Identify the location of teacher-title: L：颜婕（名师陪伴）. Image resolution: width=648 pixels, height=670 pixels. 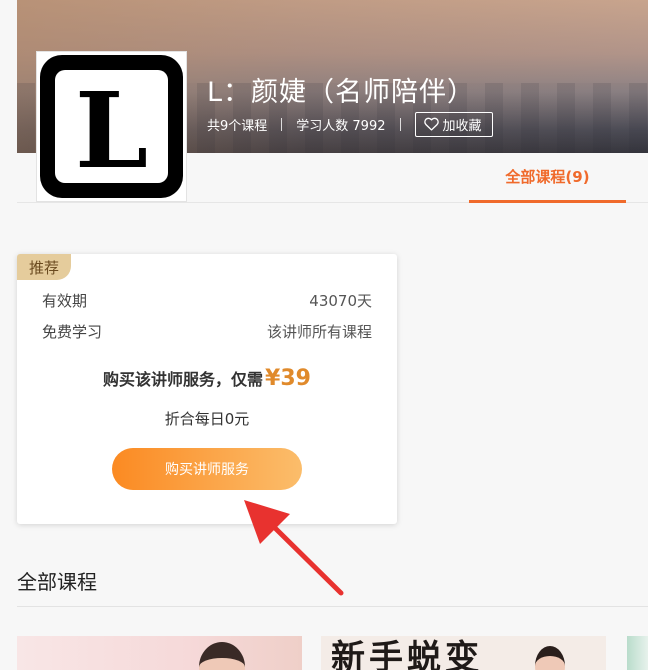
(341, 92).